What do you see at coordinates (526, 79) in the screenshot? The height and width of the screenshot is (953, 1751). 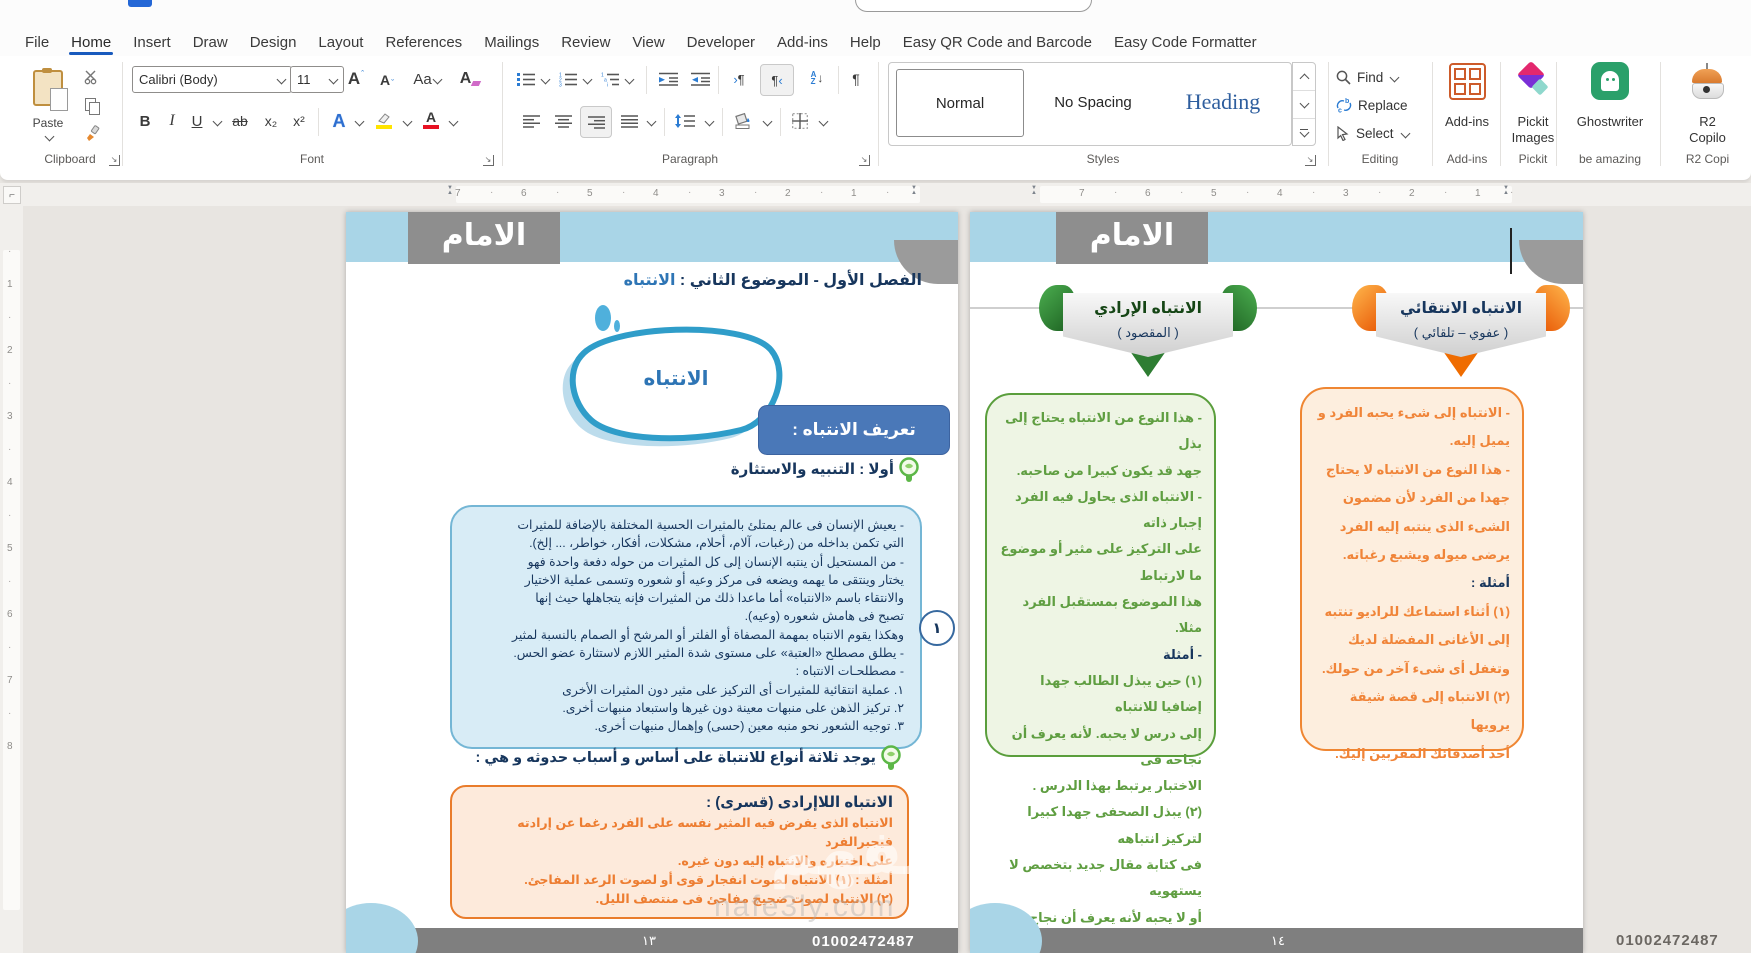 I see `bullets-button` at bounding box center [526, 79].